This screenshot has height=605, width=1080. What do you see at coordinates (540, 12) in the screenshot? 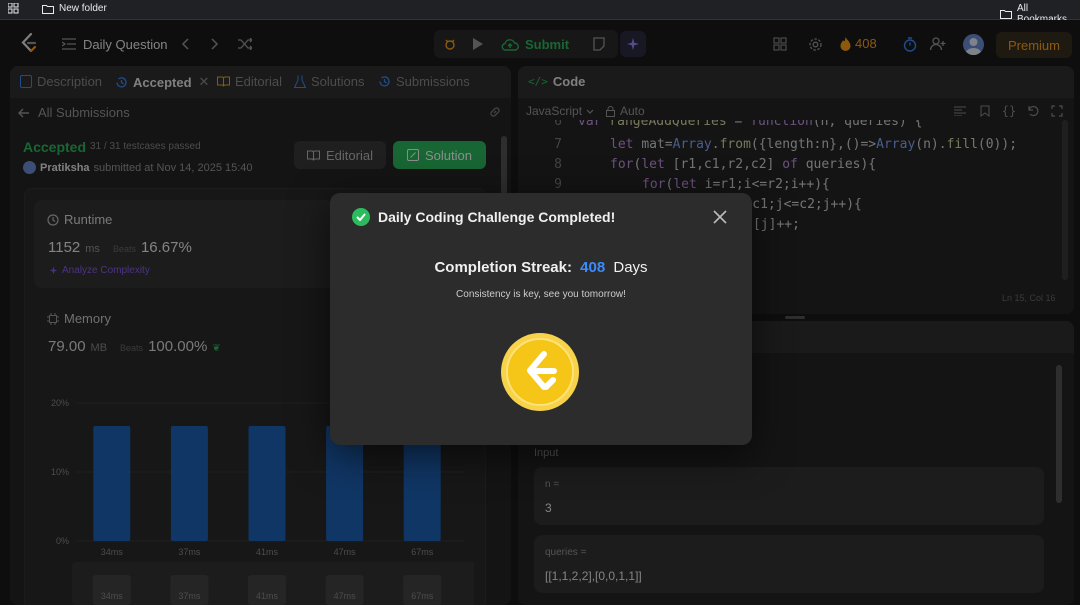
I see `bookmarks-bar: New folder All Bookmarks` at bounding box center [540, 12].